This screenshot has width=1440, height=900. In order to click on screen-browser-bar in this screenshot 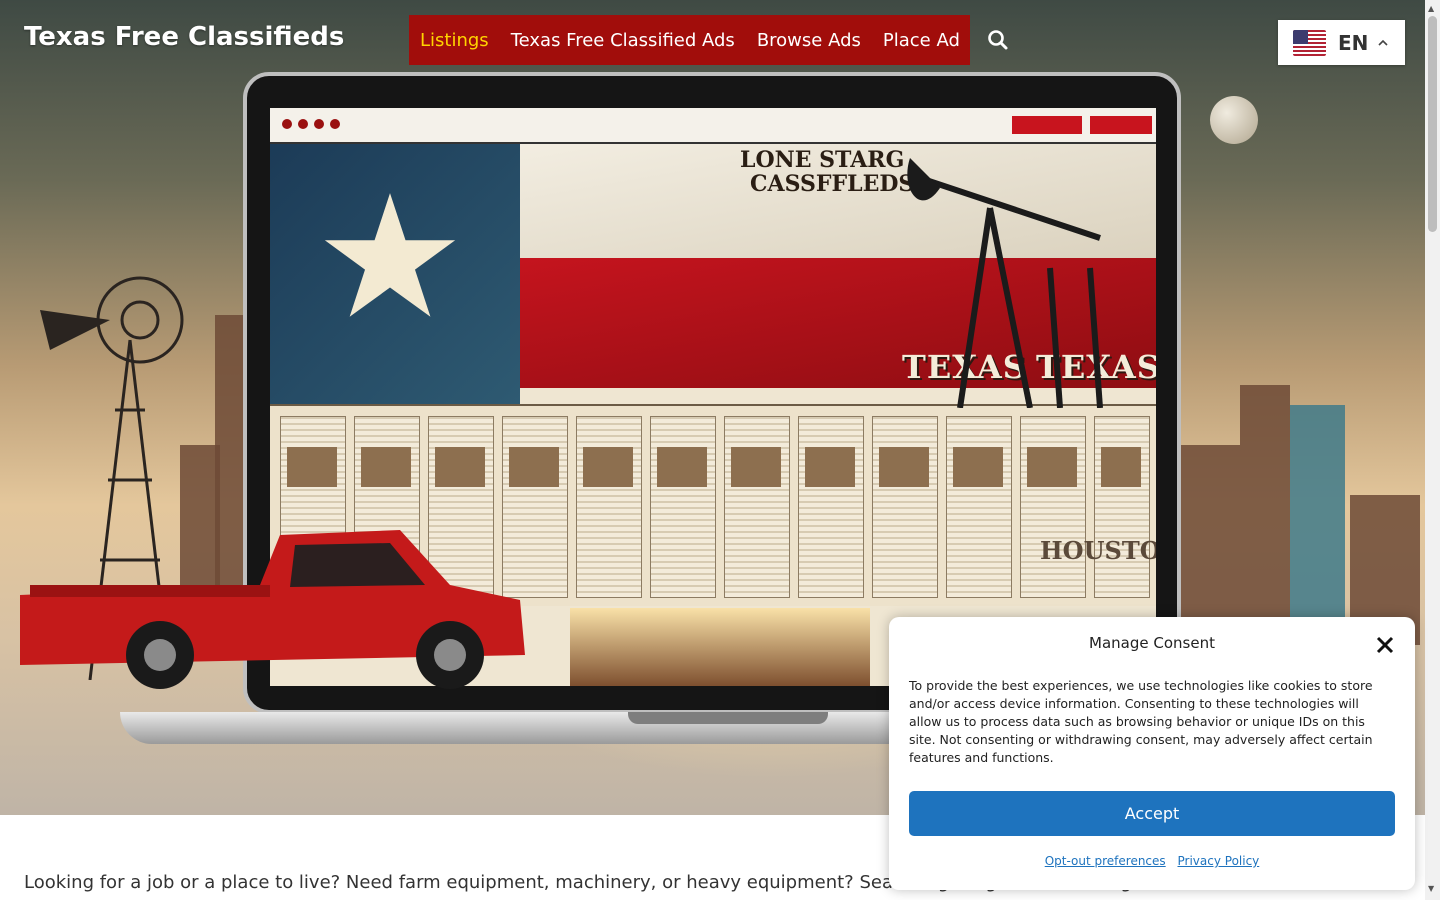, I will do `click(713, 126)`.